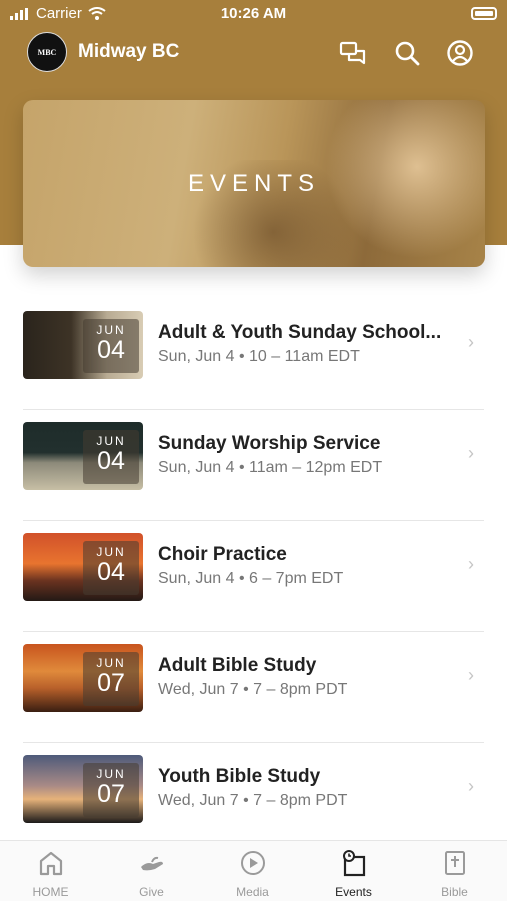 This screenshot has width=507, height=901. Describe the element at coordinates (151, 892) in the screenshot. I see `tab-give-label: Give` at that location.